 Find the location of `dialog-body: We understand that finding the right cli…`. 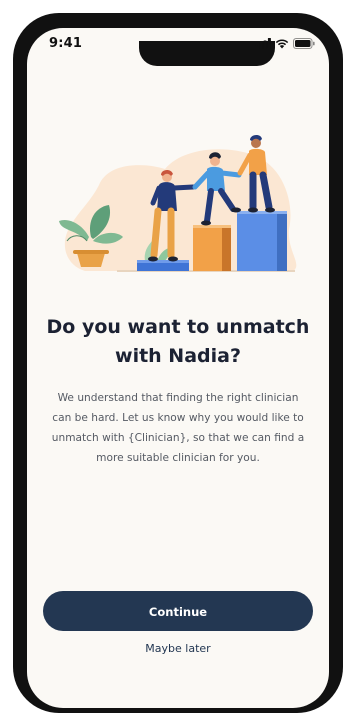

dialog-body: We understand that finding the right cli… is located at coordinates (178, 428).